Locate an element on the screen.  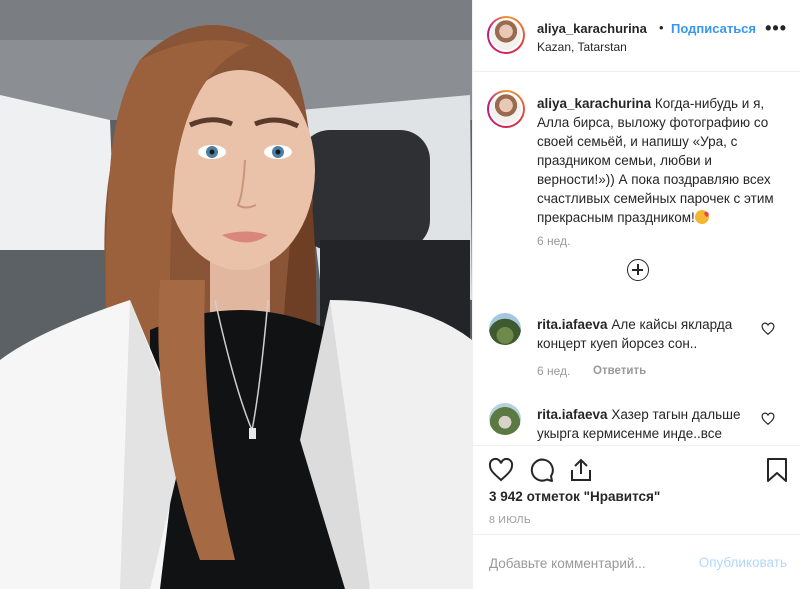
comment-text: Хазер тагын дальше is located at coordinates (676, 414).